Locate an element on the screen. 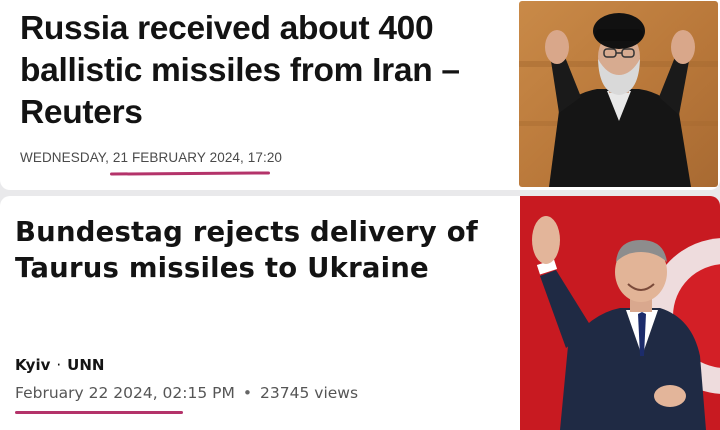 This screenshot has width=720, height=430. article-location: Kyiv is located at coordinates (33, 365).